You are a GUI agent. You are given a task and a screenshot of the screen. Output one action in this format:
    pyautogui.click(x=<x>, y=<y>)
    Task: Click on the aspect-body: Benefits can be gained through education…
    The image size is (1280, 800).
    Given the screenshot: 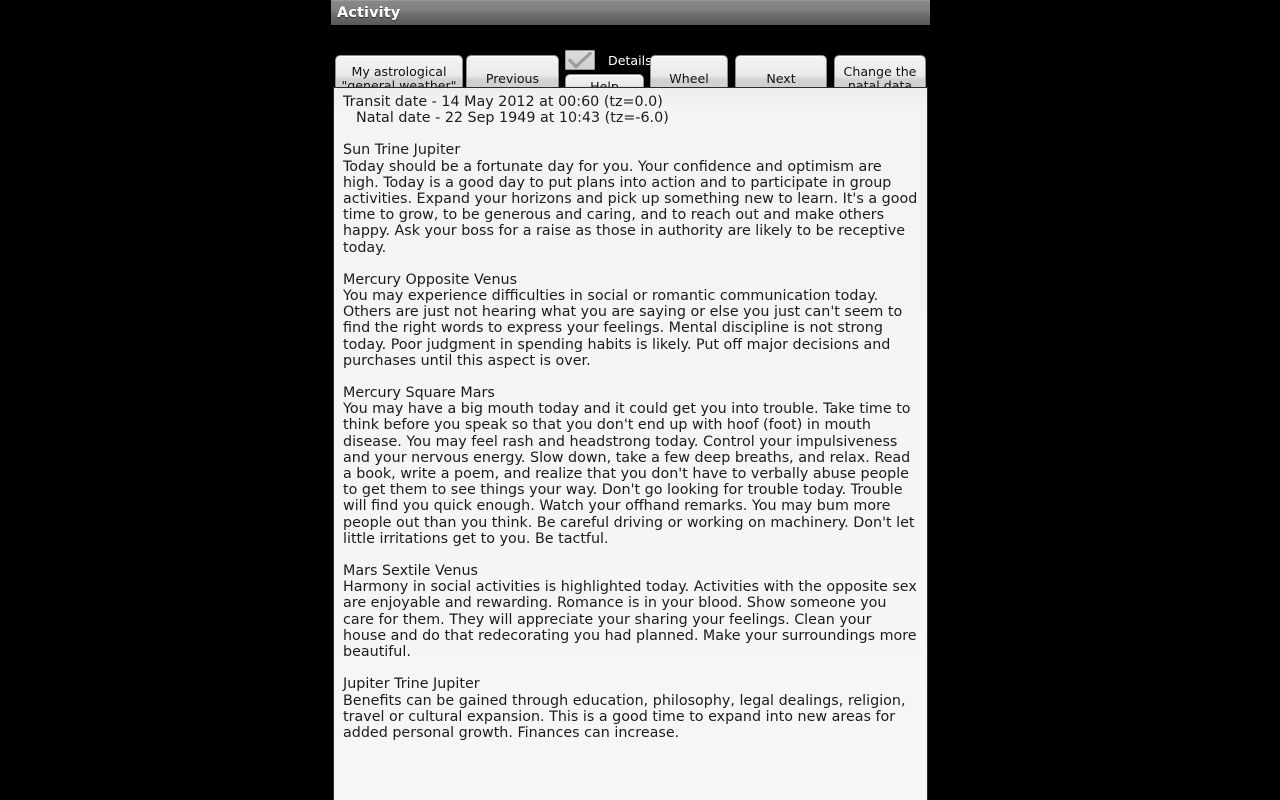 What is the action you would take?
    pyautogui.click(x=624, y=716)
    